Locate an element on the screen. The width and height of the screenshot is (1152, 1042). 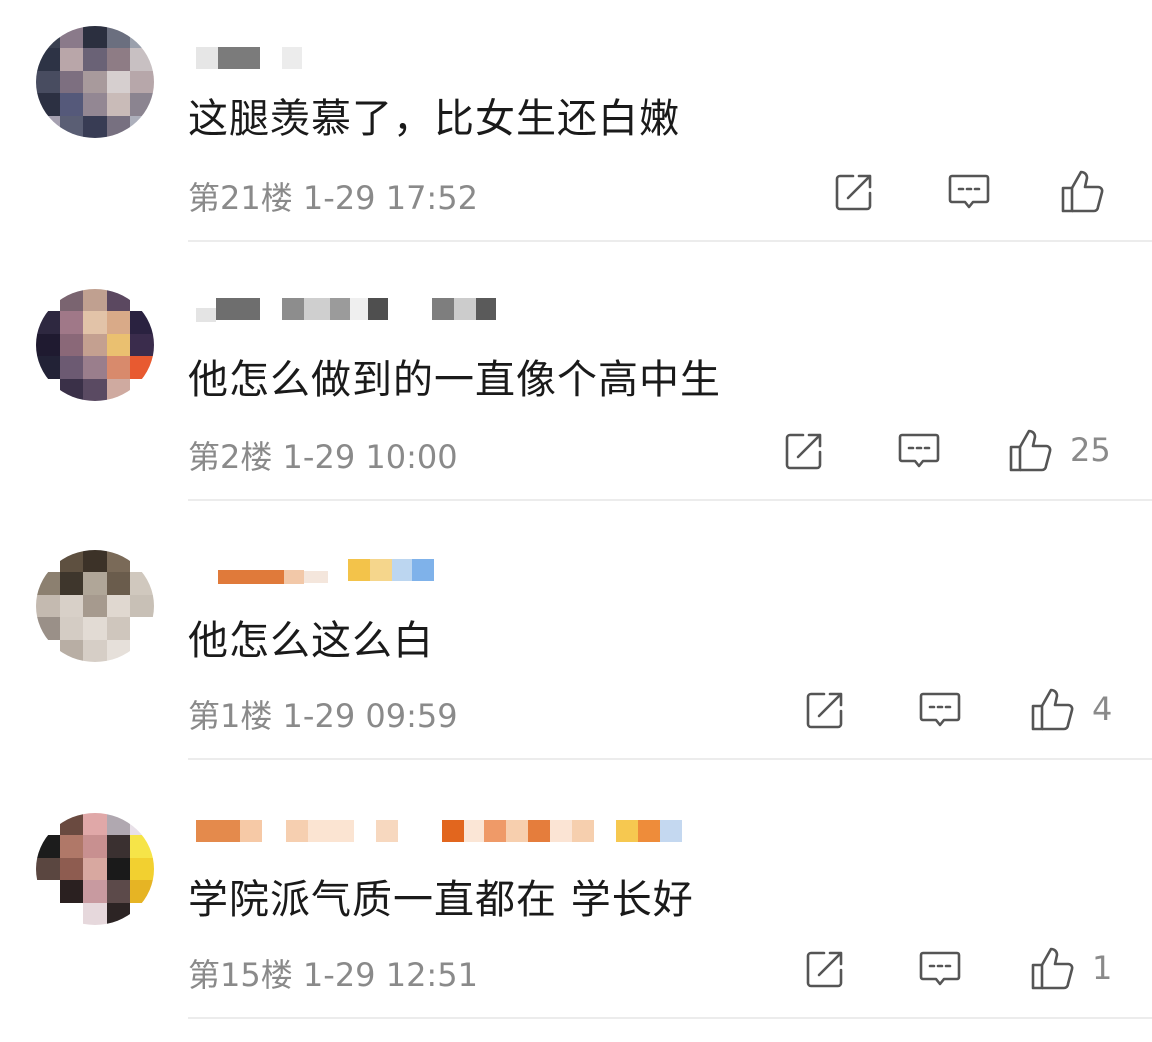
timestamp: 1-29 17:52 is located at coordinates (390, 198).